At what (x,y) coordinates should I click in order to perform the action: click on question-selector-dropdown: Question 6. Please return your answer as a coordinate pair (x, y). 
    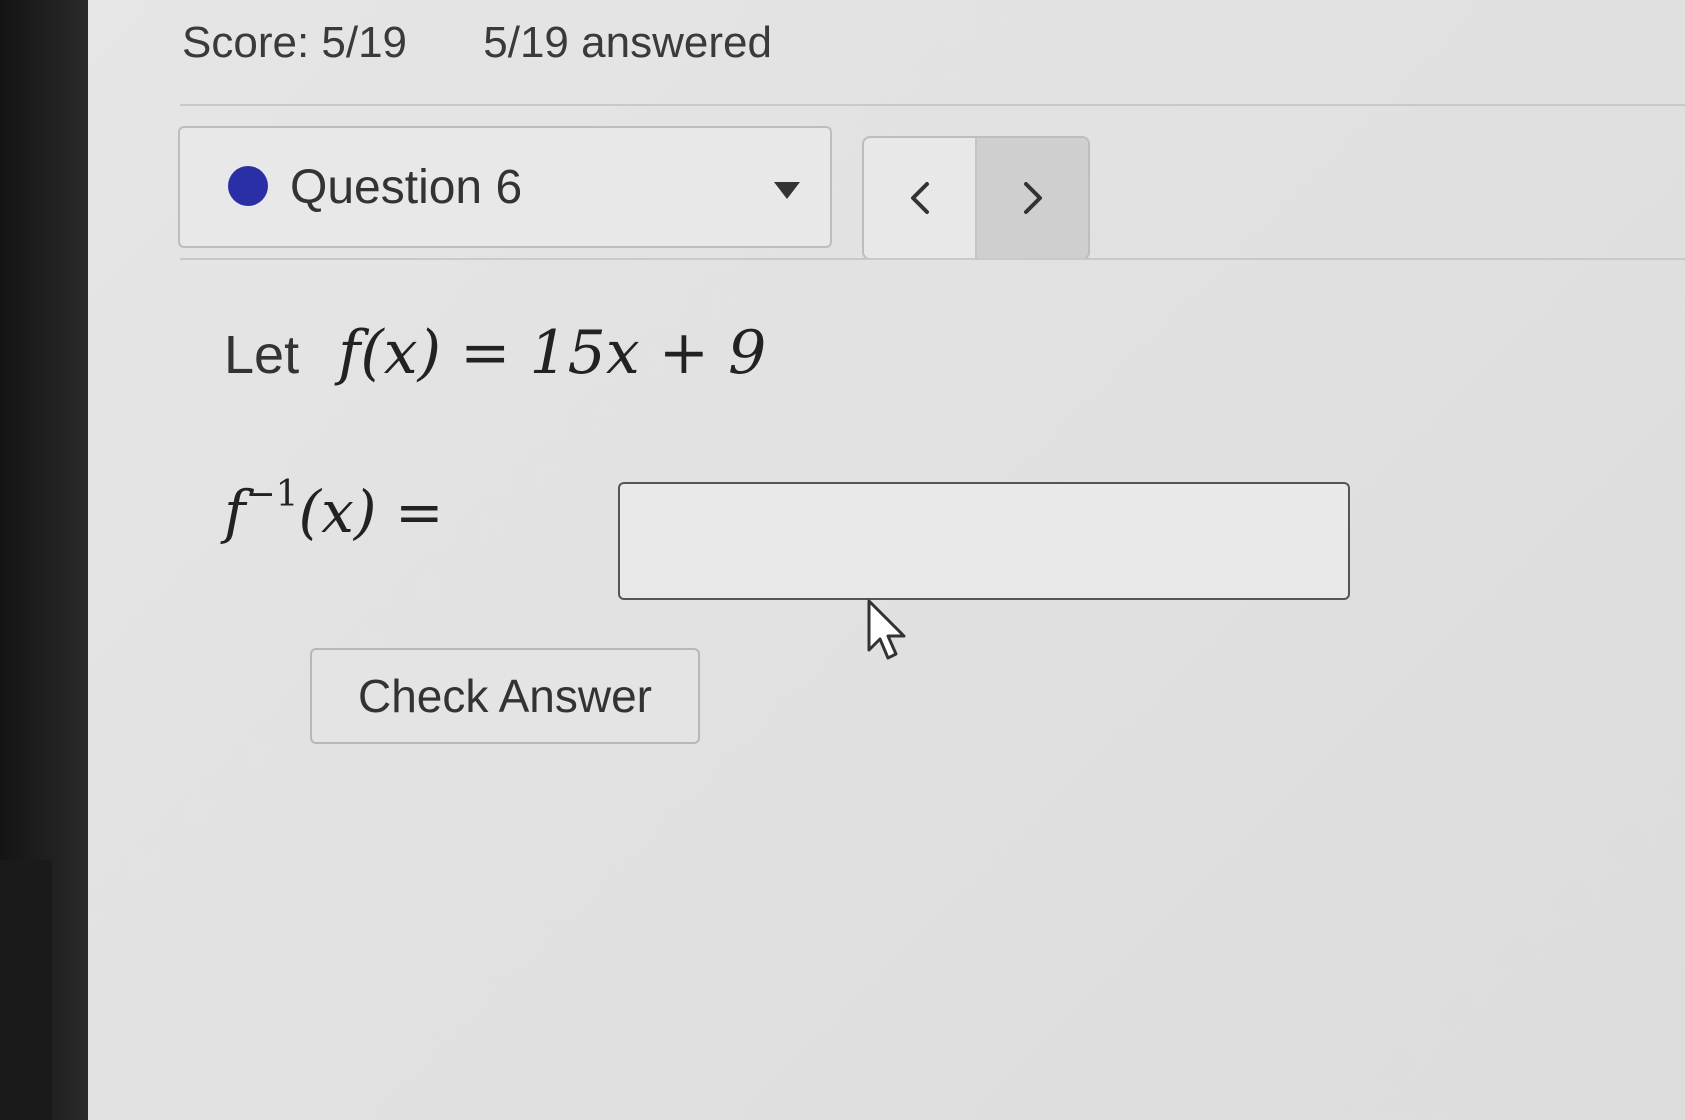
    Looking at the image, I should click on (505, 187).